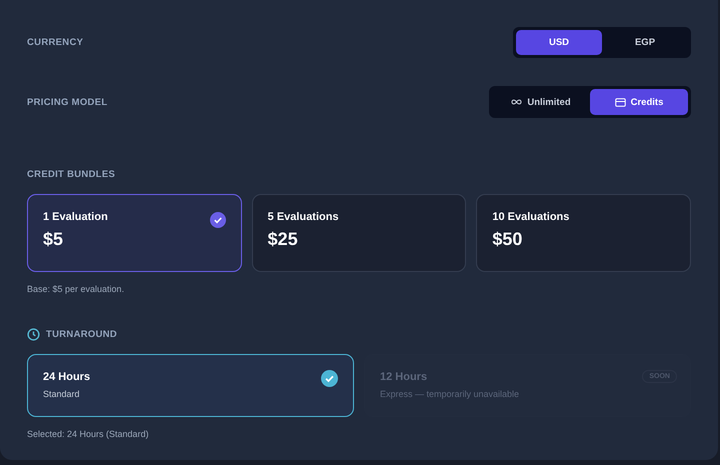 The width and height of the screenshot is (720, 465). Describe the element at coordinates (404, 377) in the screenshot. I see `option-title: 12 Hours` at that location.